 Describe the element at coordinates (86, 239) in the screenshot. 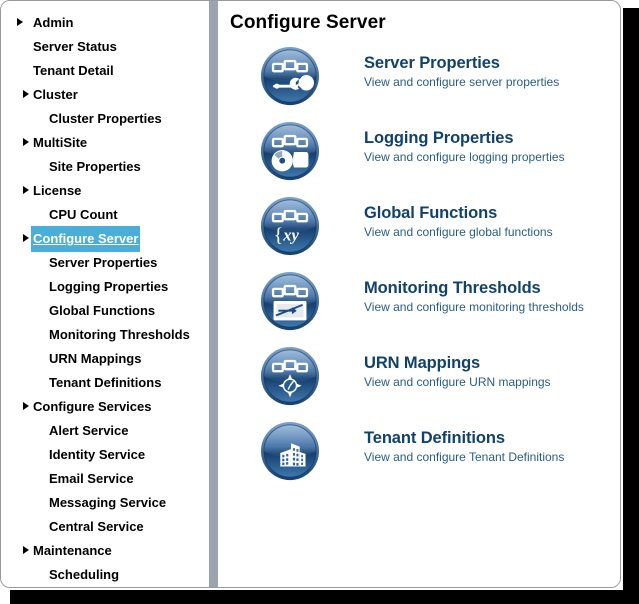

I see `sidebar-item-label: Configure Server` at that location.